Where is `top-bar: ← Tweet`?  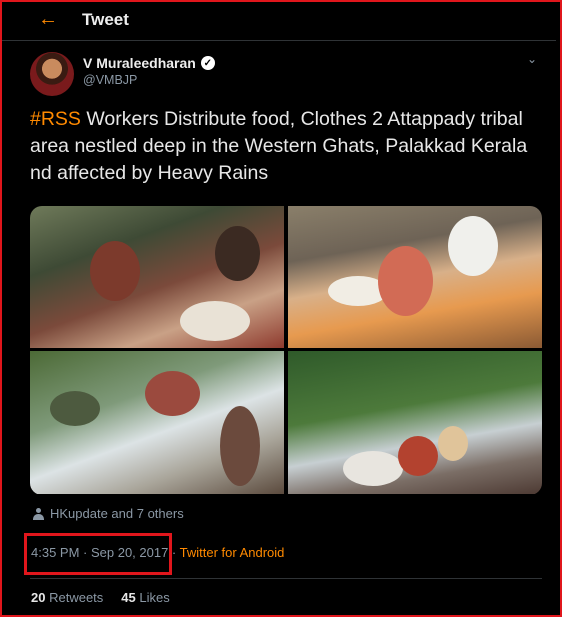
top-bar: ← Tweet is located at coordinates (279, 21).